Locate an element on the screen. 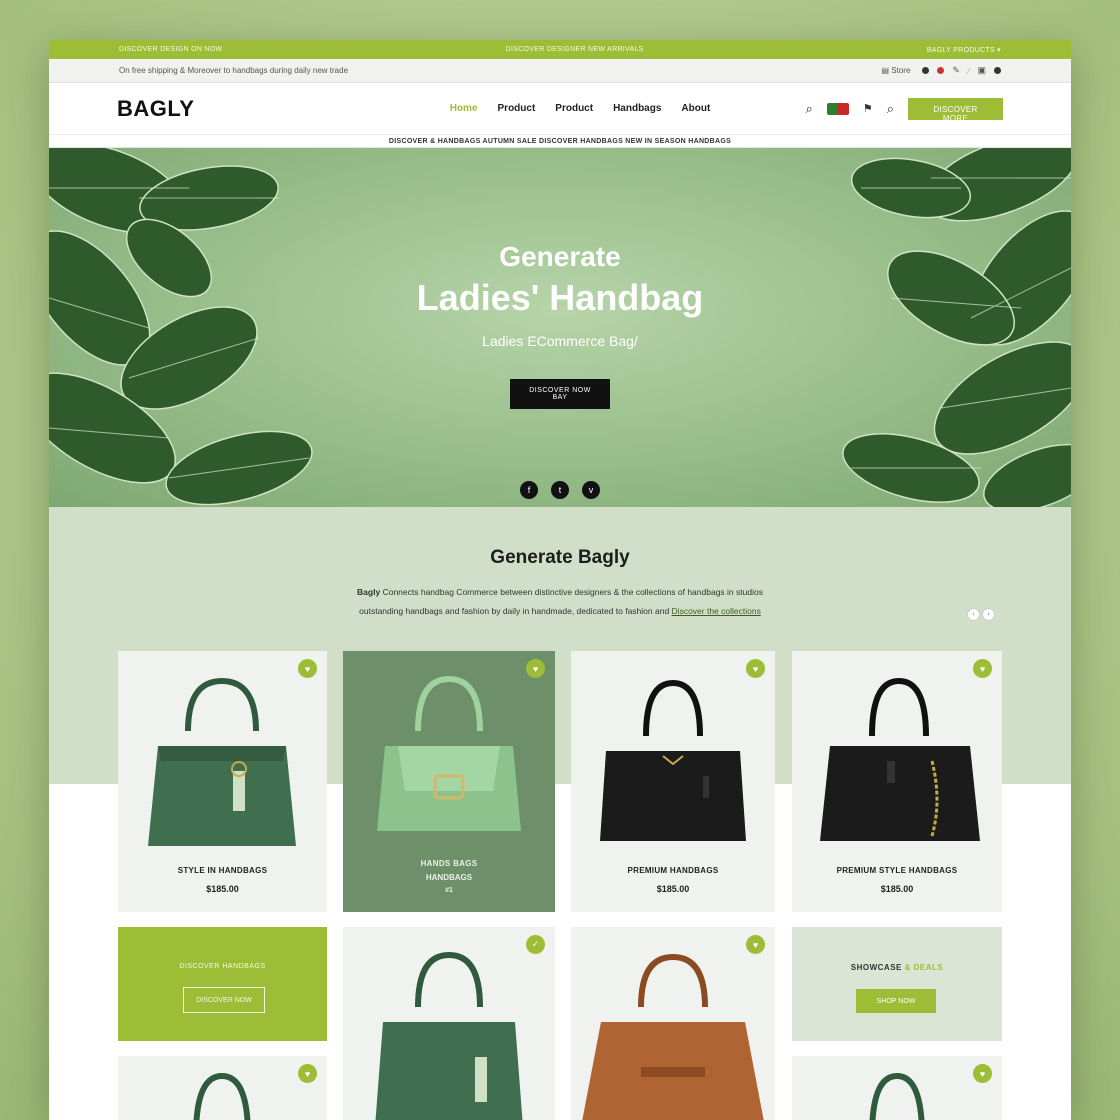  intro-title: Generate Bagly is located at coordinates (560, 557).